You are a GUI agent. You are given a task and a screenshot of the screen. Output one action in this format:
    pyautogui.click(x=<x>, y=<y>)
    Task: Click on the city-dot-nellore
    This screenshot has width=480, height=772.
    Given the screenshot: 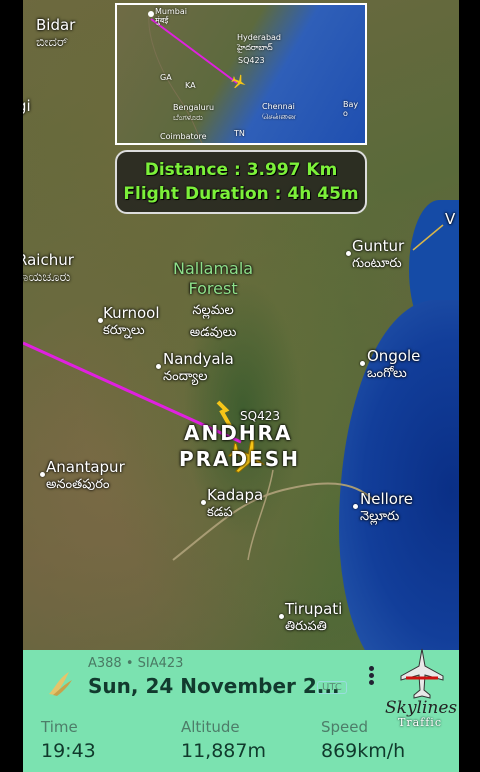 What is the action you would take?
    pyautogui.click(x=355, y=506)
    